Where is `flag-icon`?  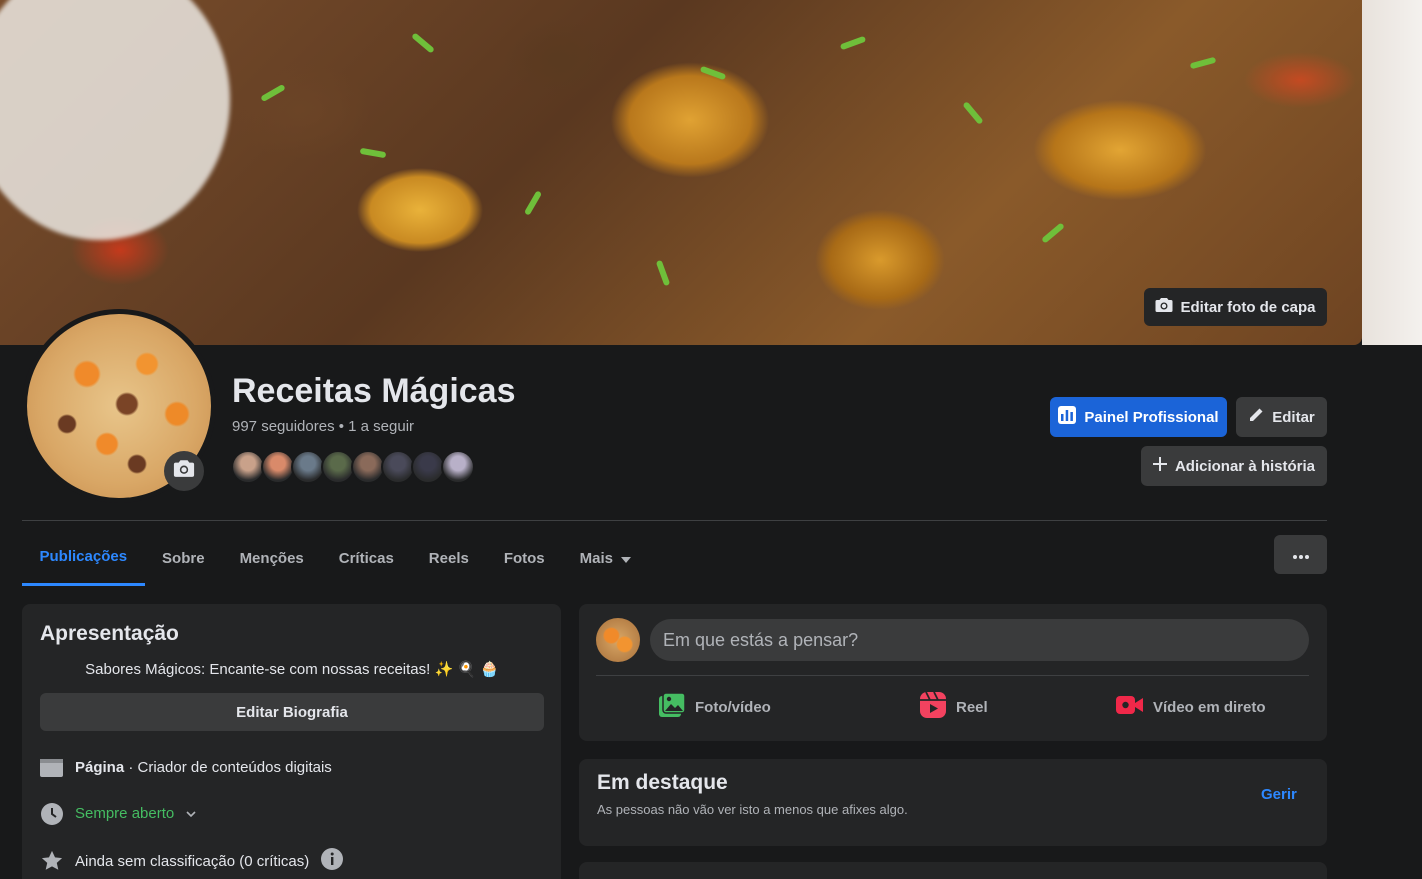
flag-icon is located at coordinates (51, 767).